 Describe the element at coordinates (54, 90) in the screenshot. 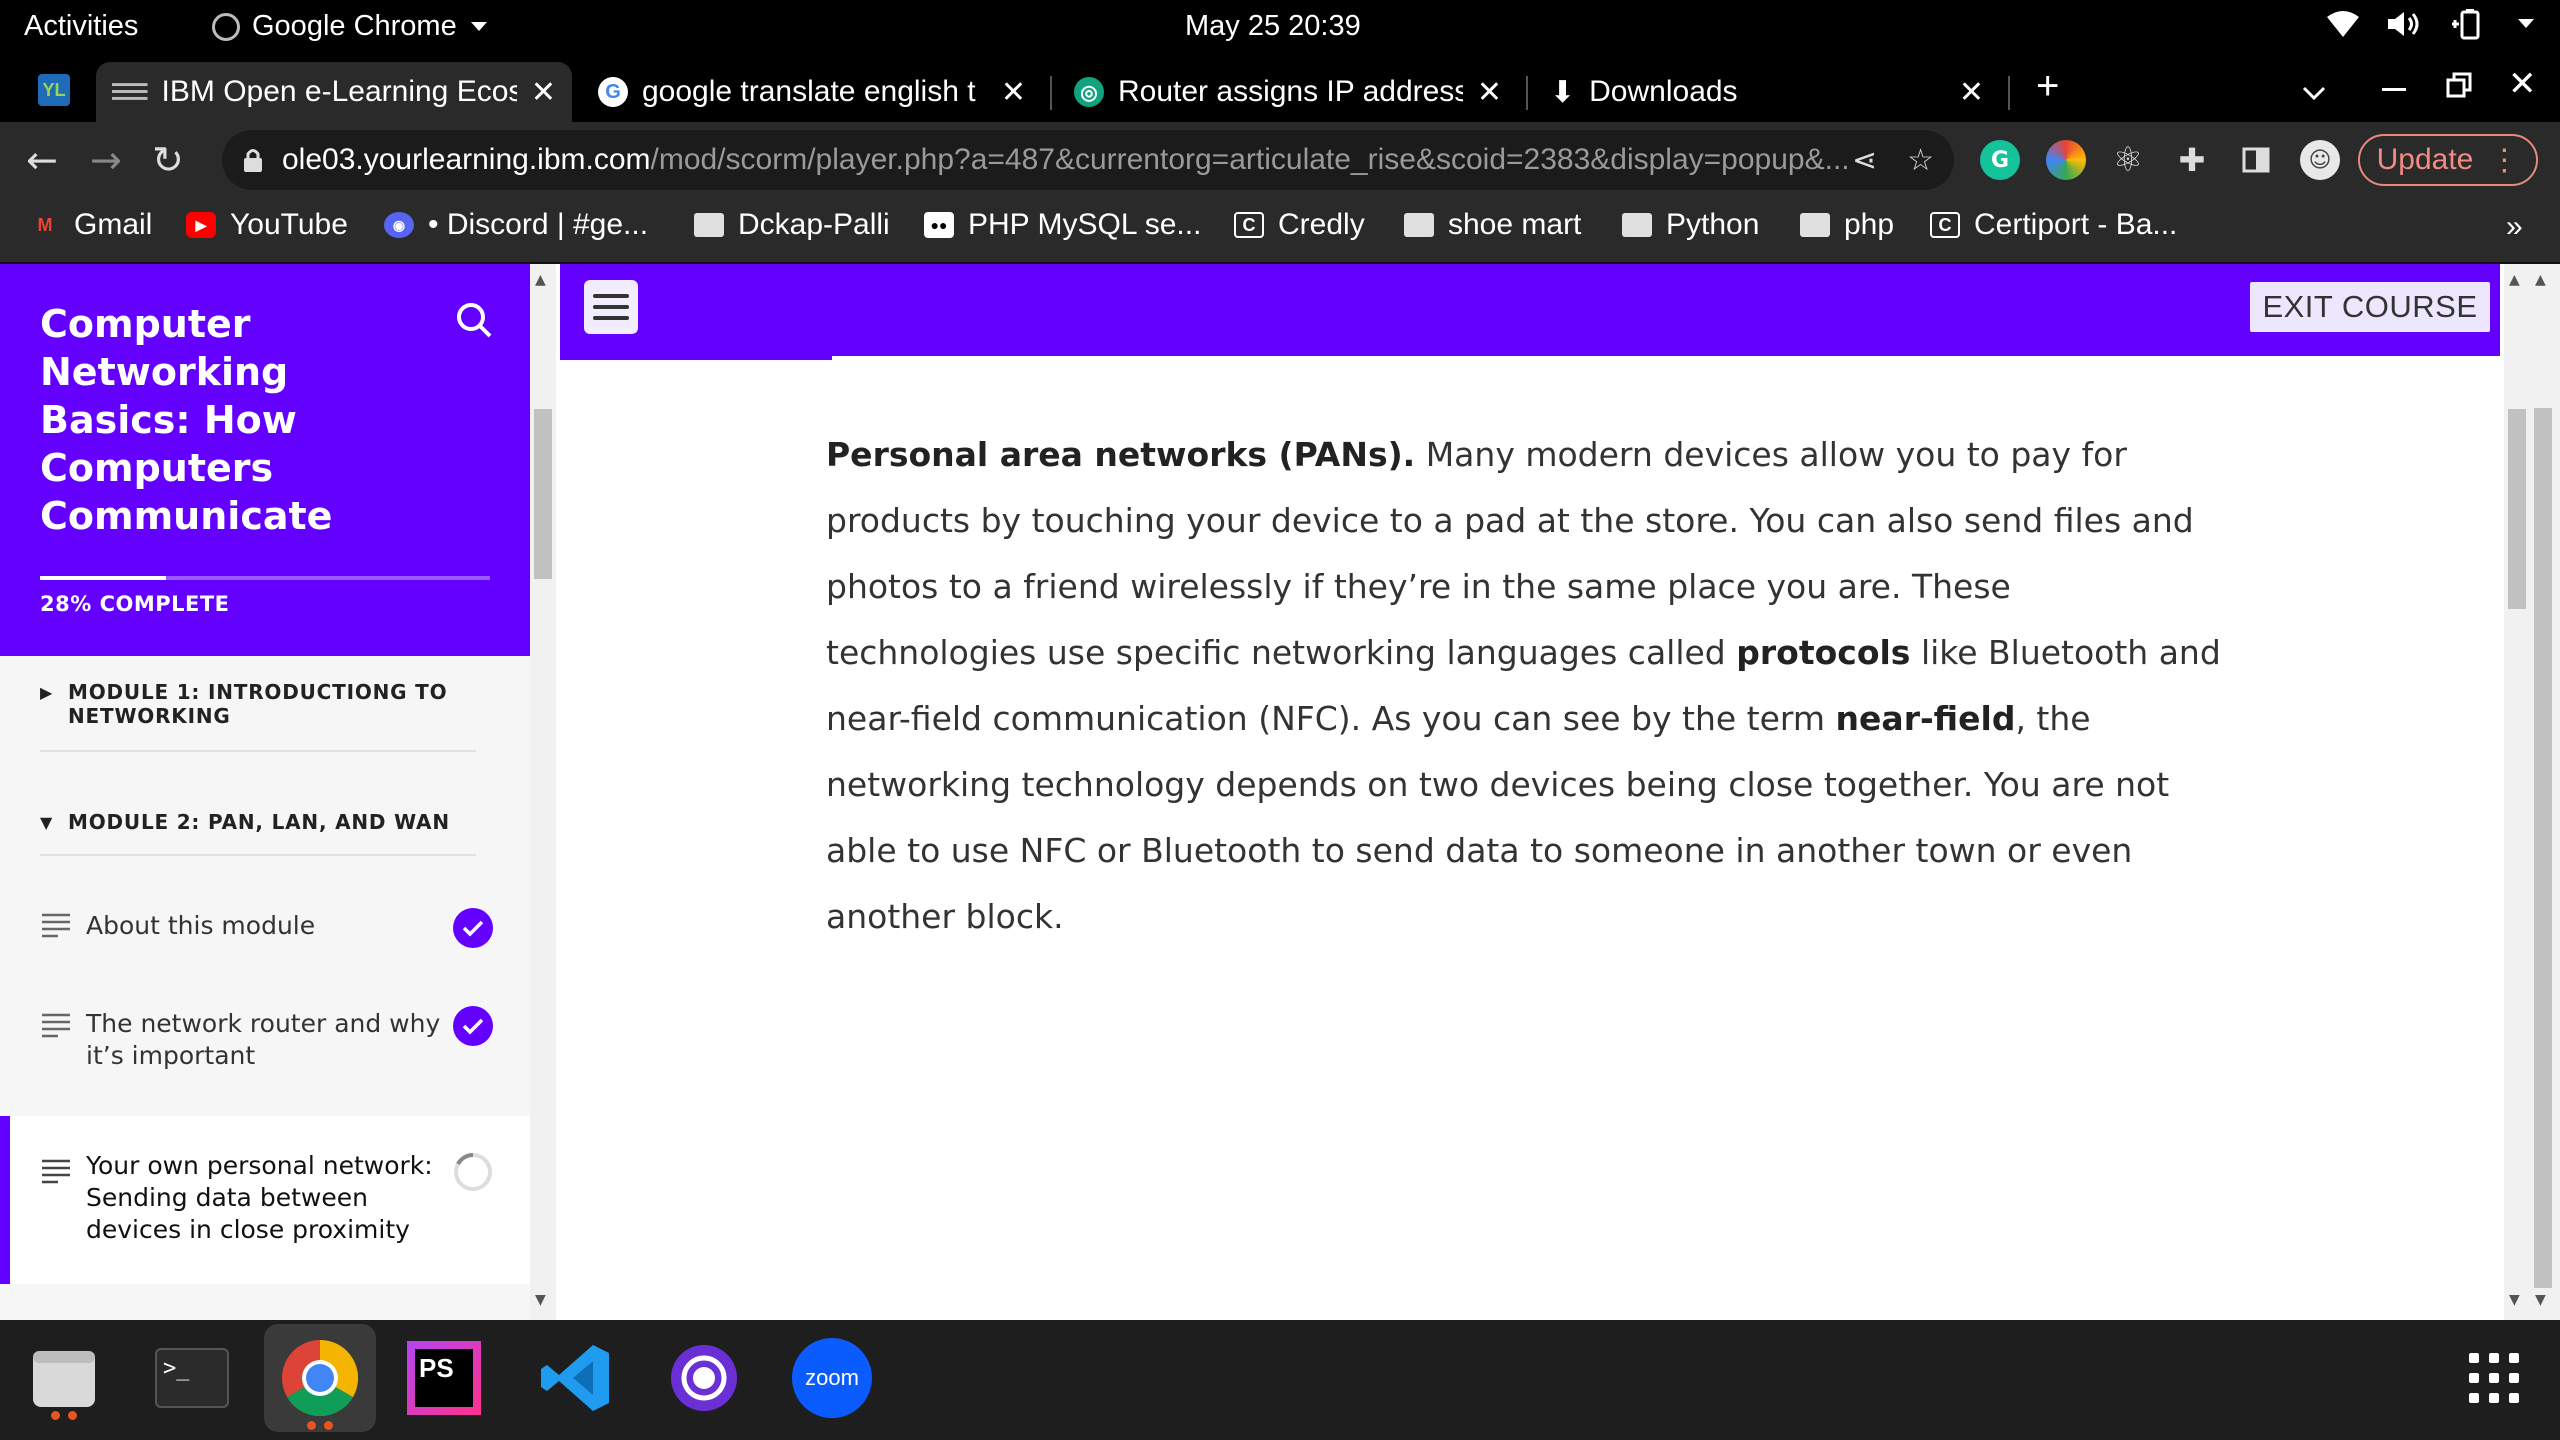

I see `yourlearning-app-icon: YL` at that location.